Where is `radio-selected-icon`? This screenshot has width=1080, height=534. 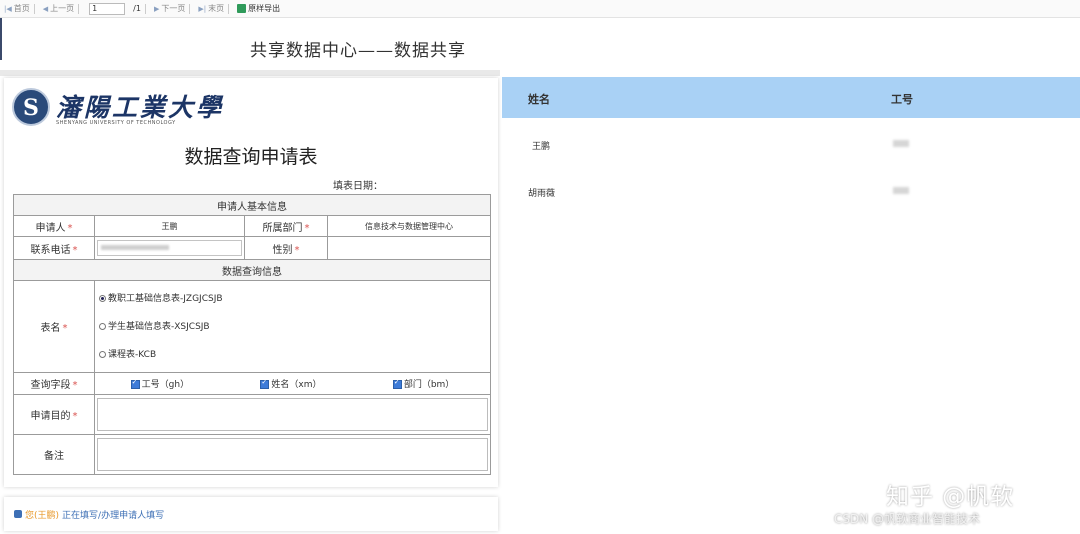 radio-selected-icon is located at coordinates (102, 298).